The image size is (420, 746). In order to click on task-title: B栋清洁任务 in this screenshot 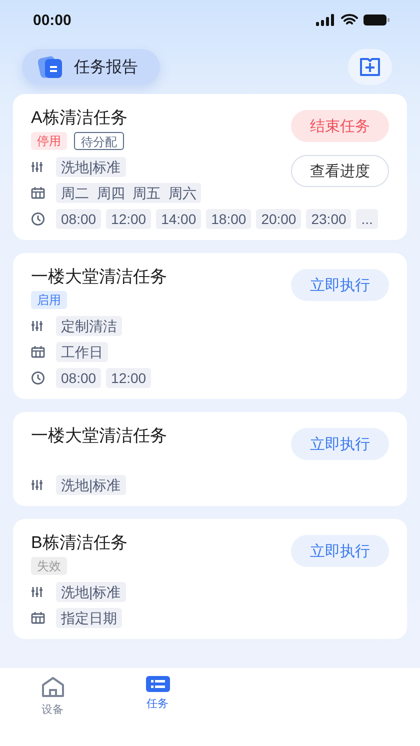, I will do `click(79, 543)`.